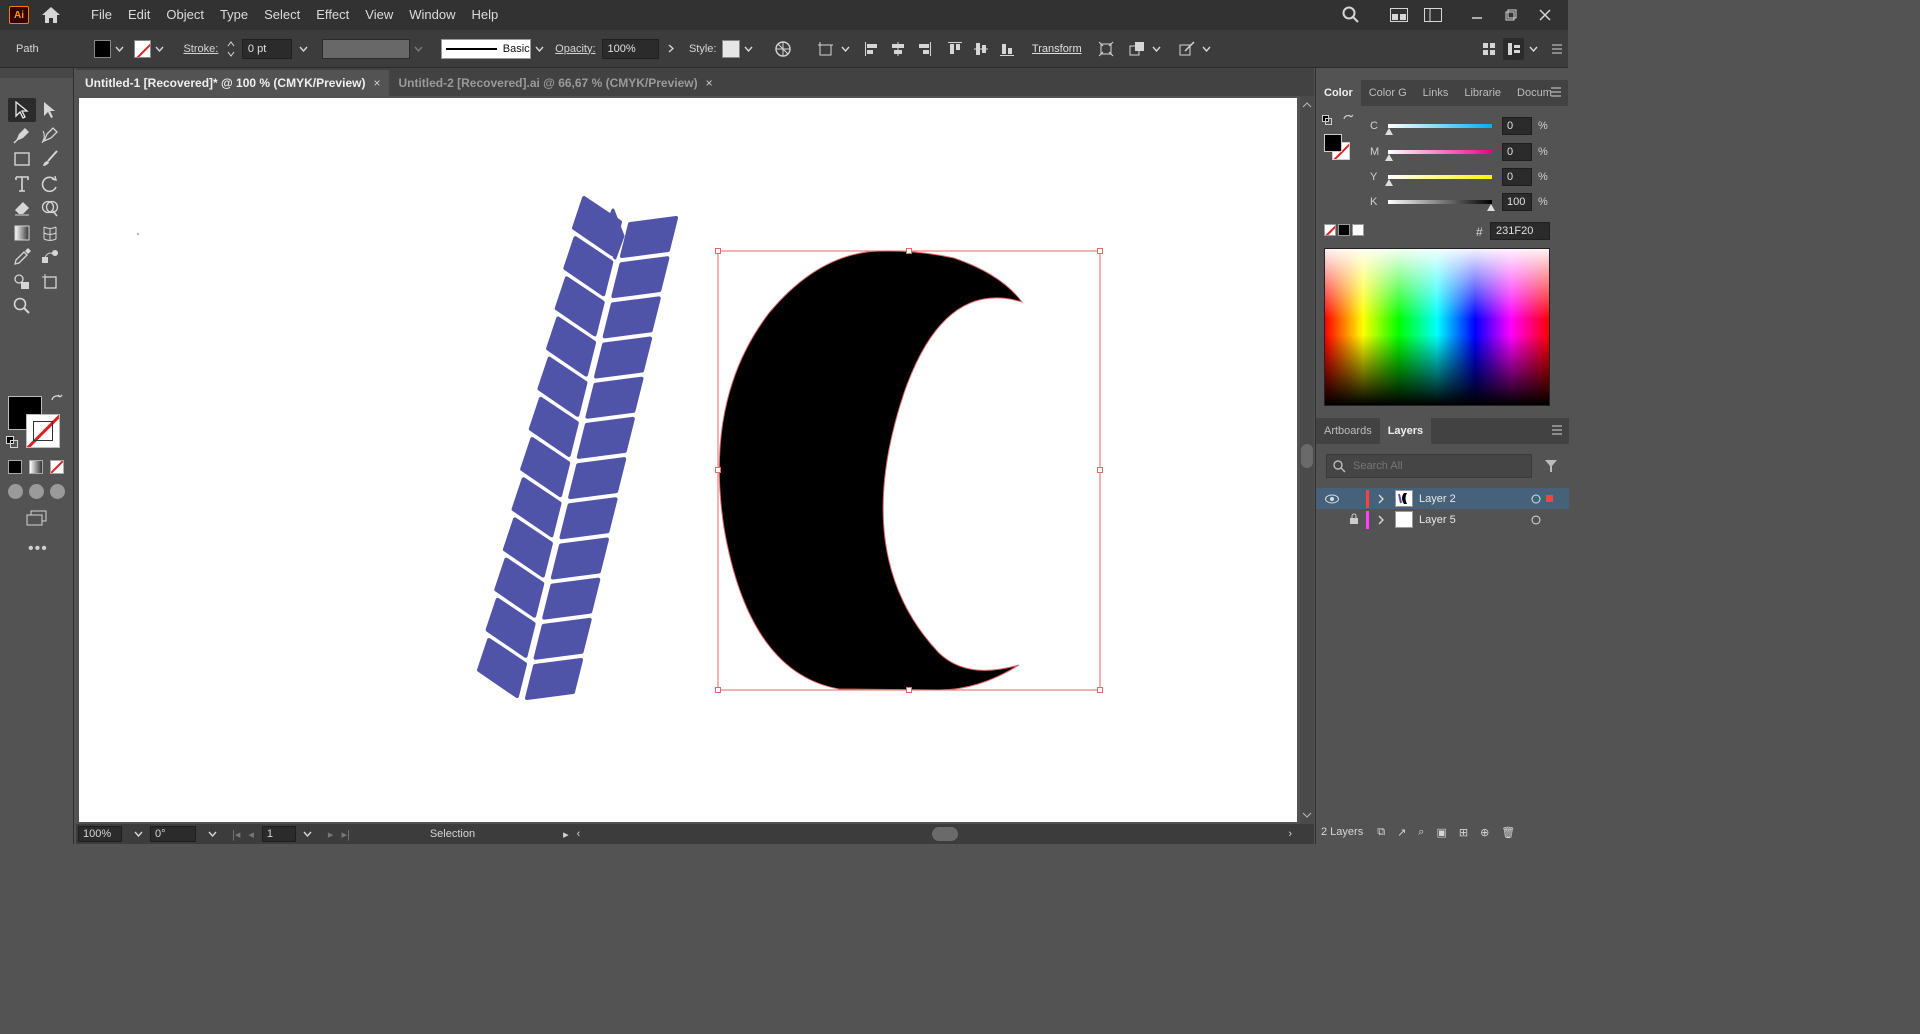 Image resolution: width=1920 pixels, height=1034 pixels. Describe the element at coordinates (366, 48) in the screenshot. I see `variable-width-profile` at that location.